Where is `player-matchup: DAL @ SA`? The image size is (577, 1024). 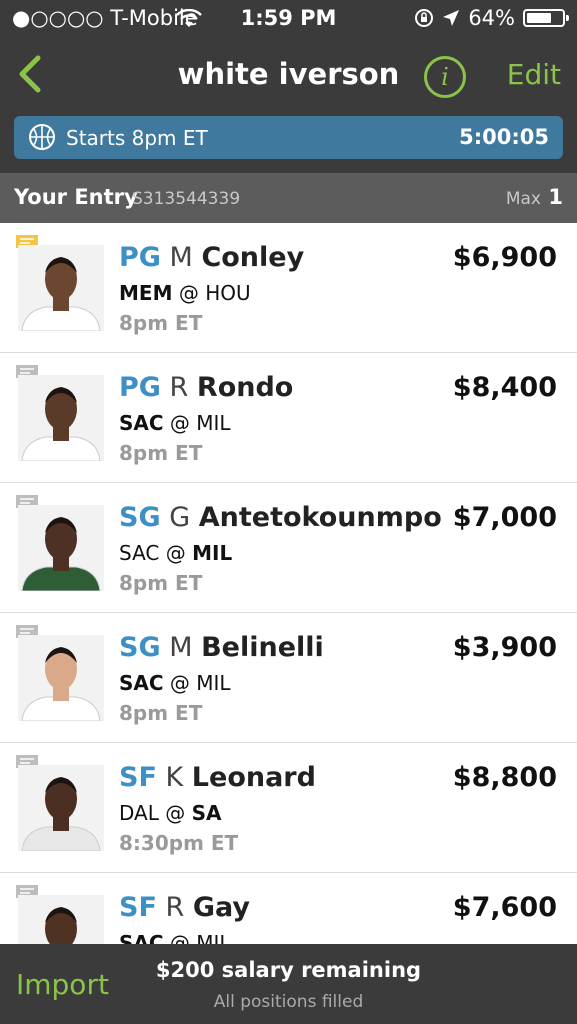
player-matchup: DAL @ SA is located at coordinates (170, 813).